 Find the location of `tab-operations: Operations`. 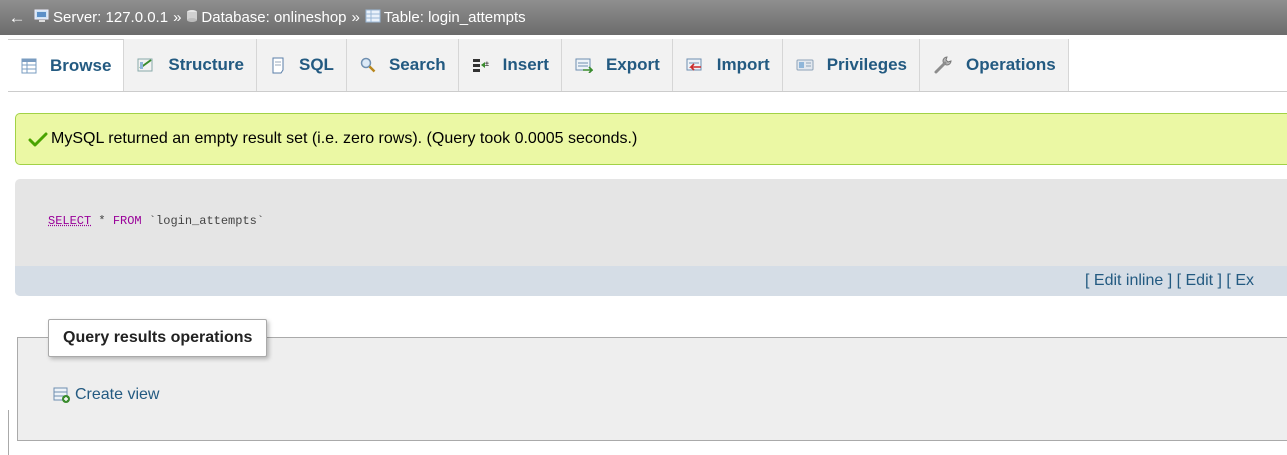

tab-operations: Operations is located at coordinates (994, 65).